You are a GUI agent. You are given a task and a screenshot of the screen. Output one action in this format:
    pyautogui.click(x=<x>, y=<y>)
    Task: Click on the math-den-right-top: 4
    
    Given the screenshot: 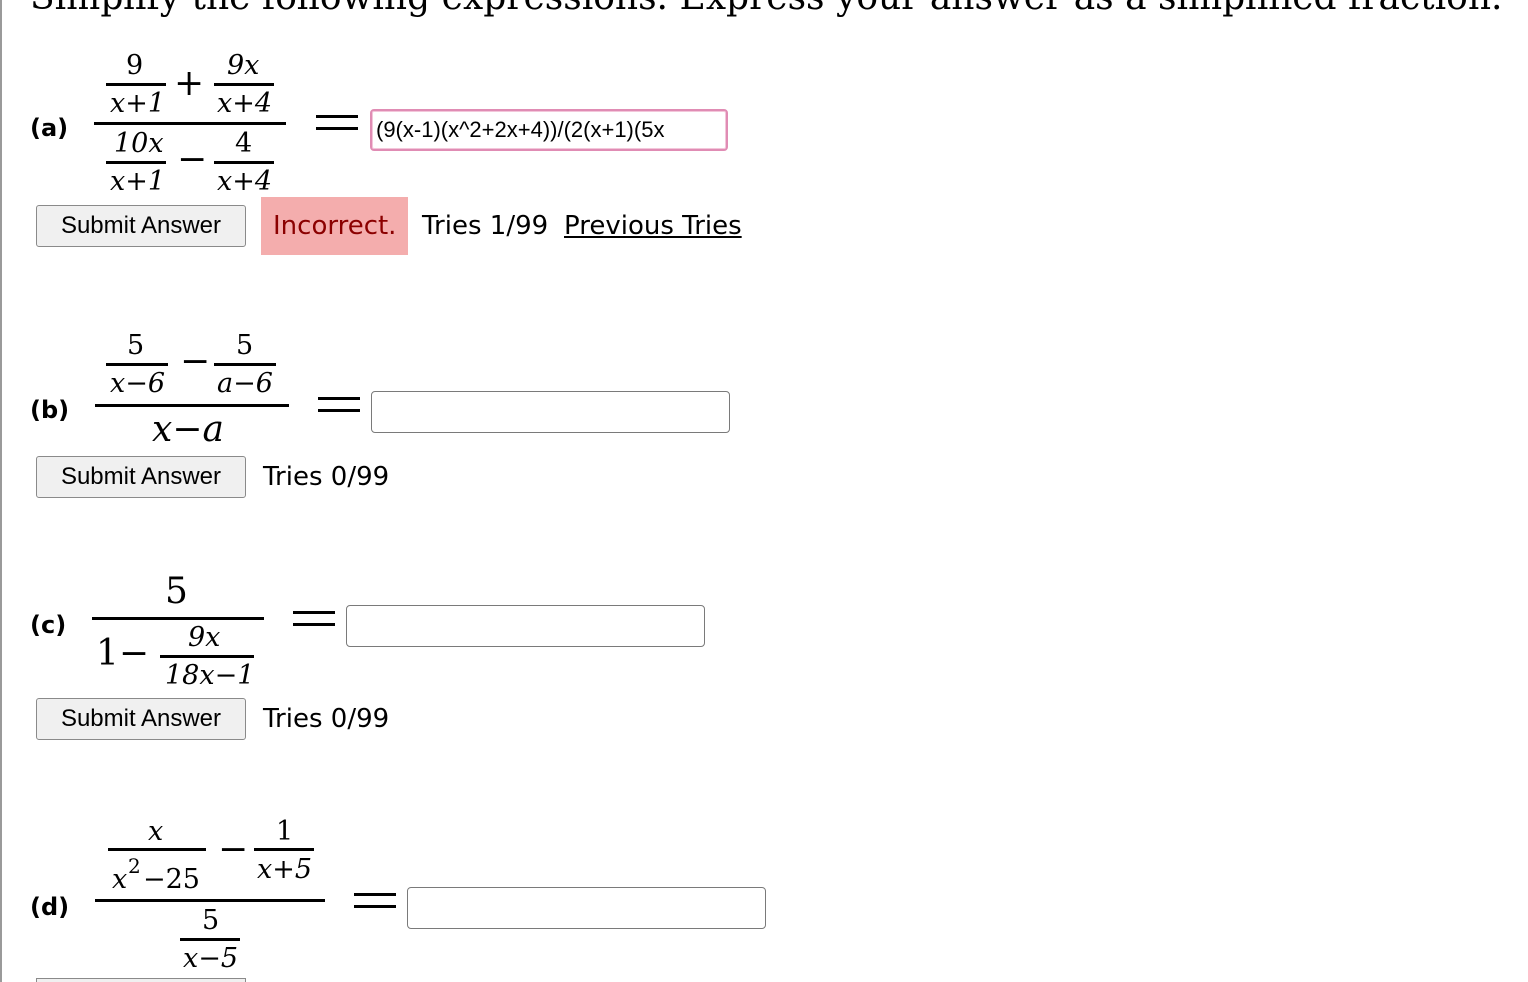 What is the action you would take?
    pyautogui.click(x=244, y=143)
    